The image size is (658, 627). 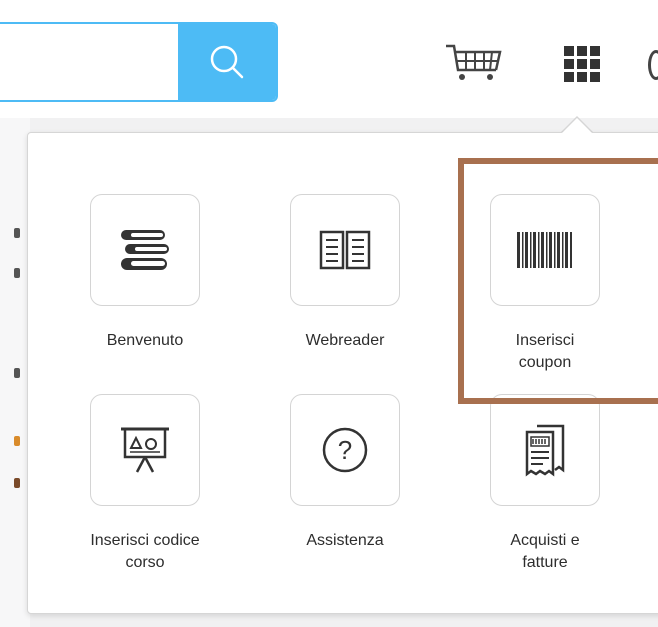 I want to click on search-button, so click(x=227, y=62).